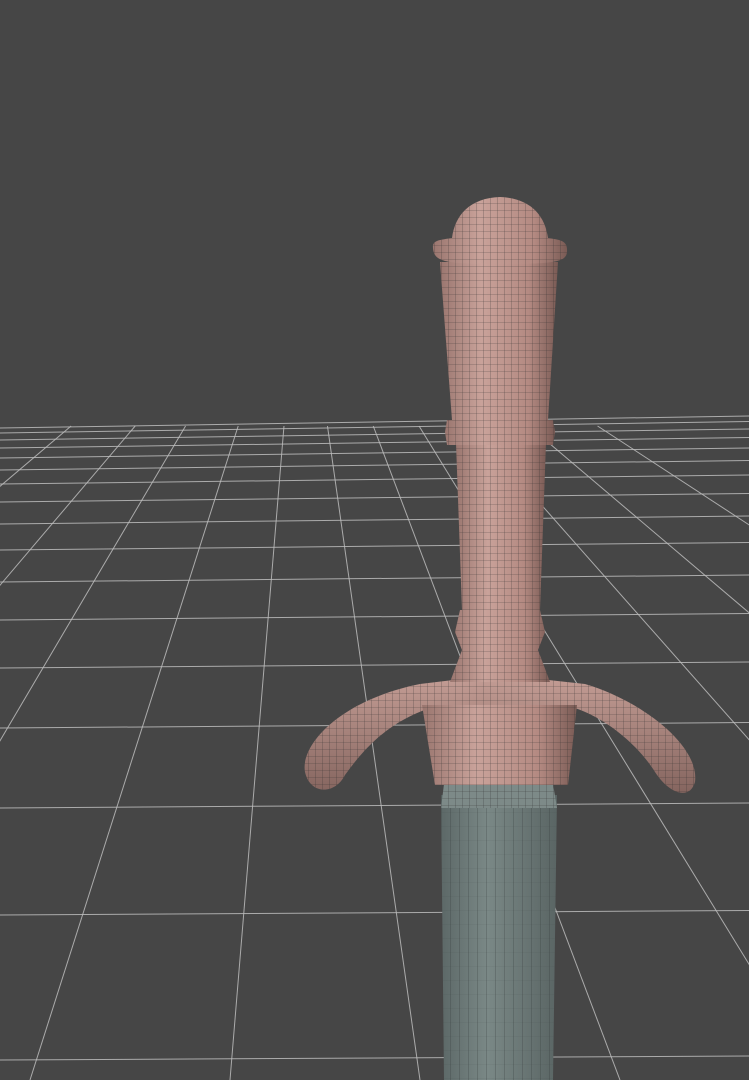 The image size is (749, 1080). Describe the element at coordinates (500, 230) in the screenshot. I see `sword-pommel-wireframe` at that location.